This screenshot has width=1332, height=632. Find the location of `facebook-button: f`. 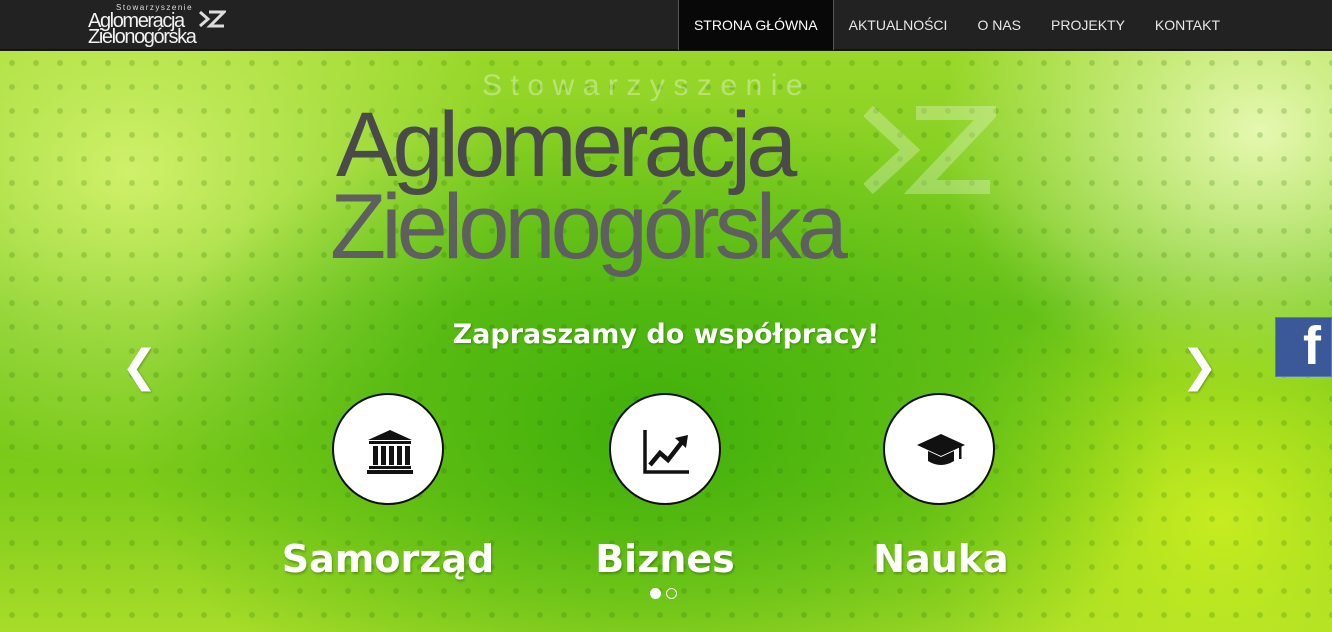

facebook-button: f is located at coordinates (1303, 347).